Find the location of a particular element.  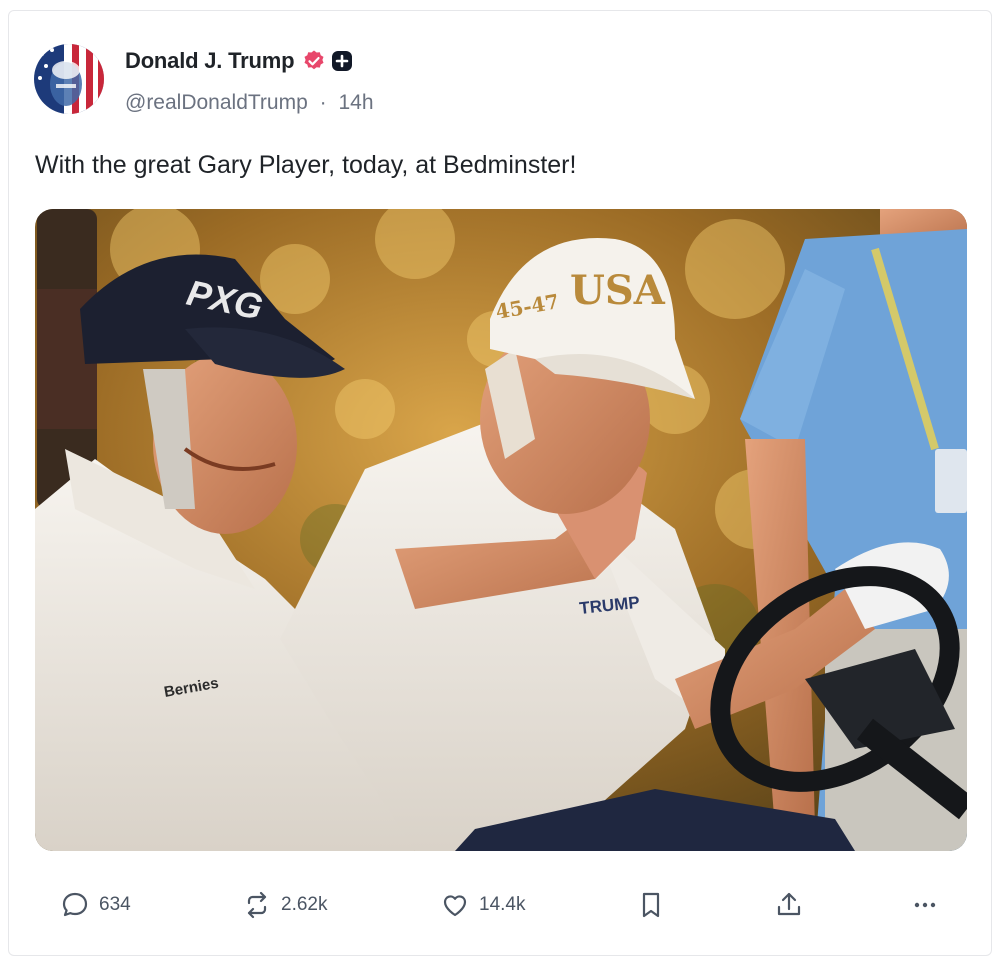

bookmark-icon is located at coordinates (651, 905).